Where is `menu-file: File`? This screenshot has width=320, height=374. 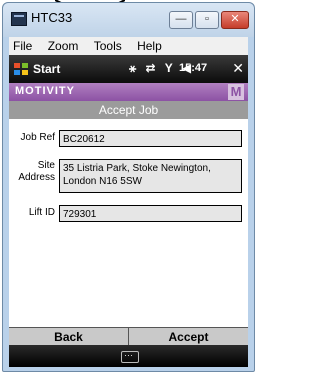
menu-file: File is located at coordinates (22, 46).